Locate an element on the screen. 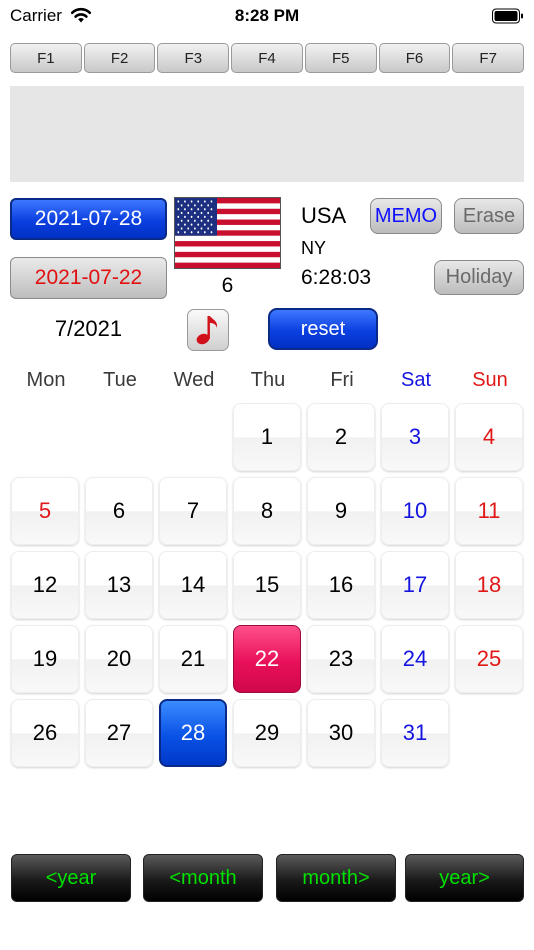  day-cell-20: 20 is located at coordinates (119, 659).